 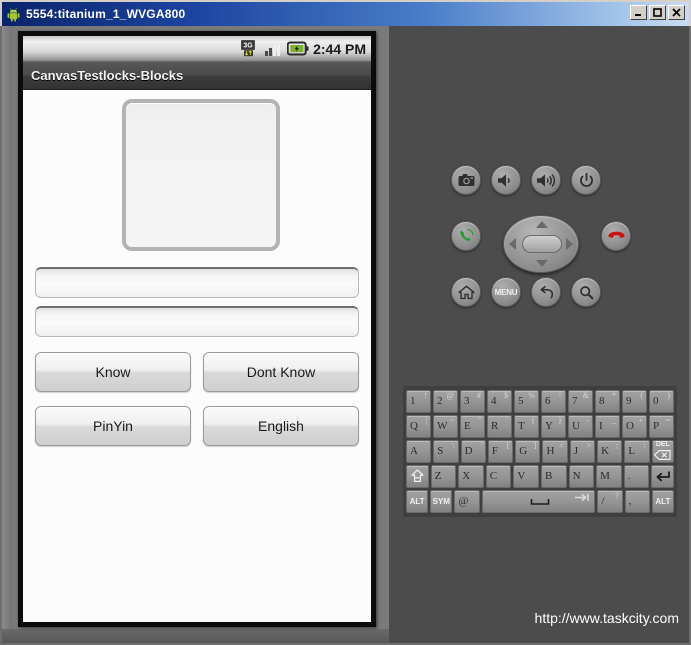 I want to click on dpad, so click(x=541, y=244).